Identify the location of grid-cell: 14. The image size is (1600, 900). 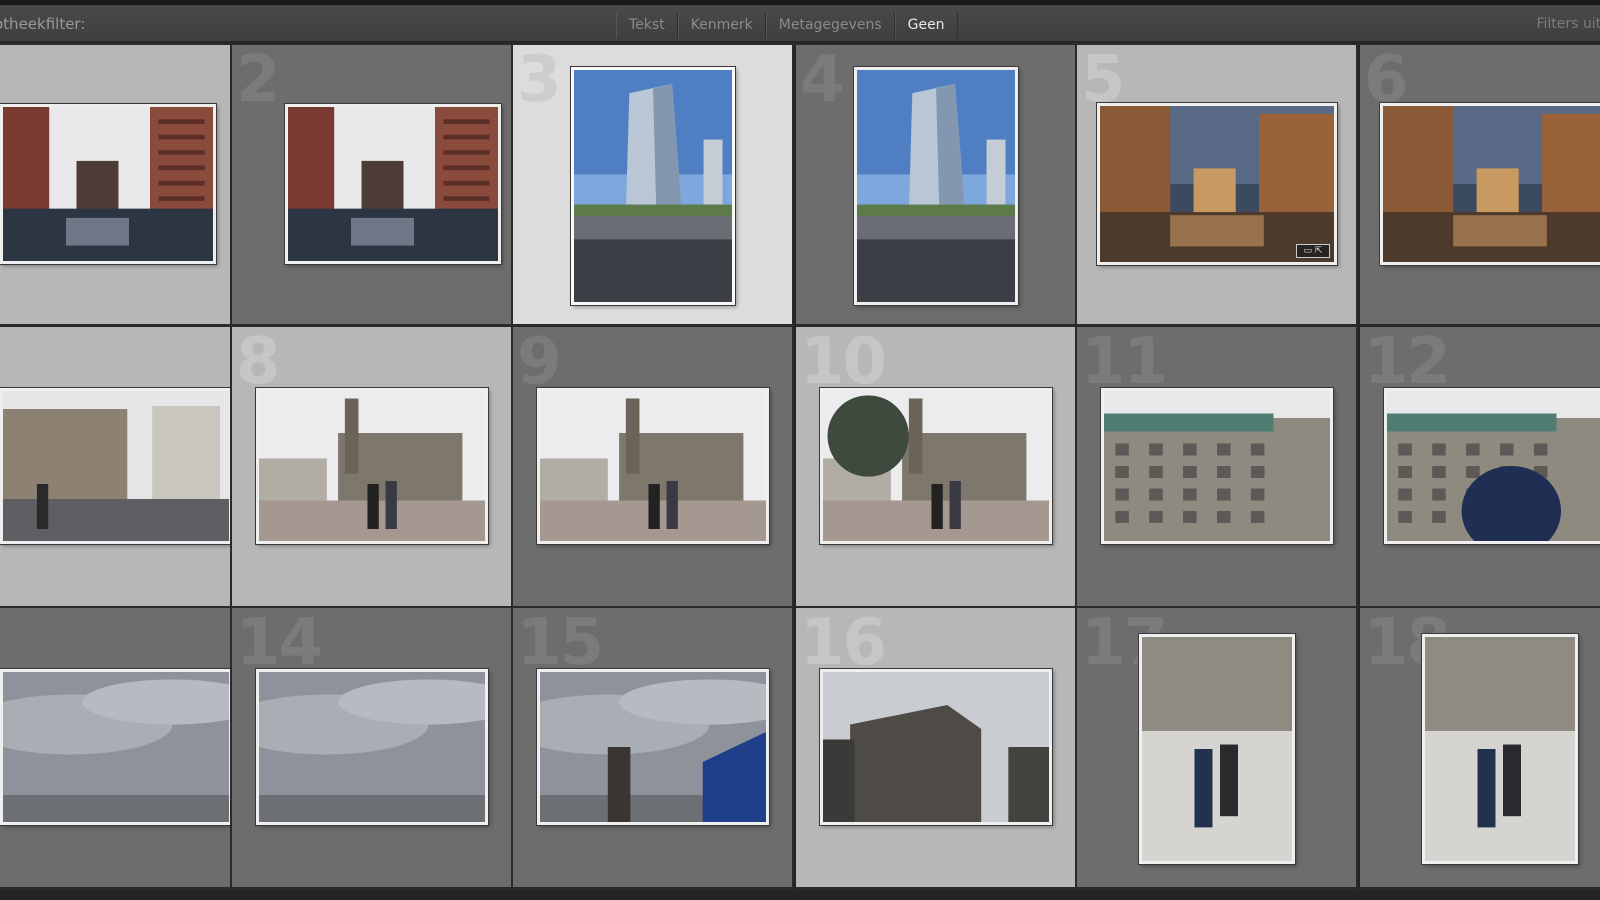
(372, 749).